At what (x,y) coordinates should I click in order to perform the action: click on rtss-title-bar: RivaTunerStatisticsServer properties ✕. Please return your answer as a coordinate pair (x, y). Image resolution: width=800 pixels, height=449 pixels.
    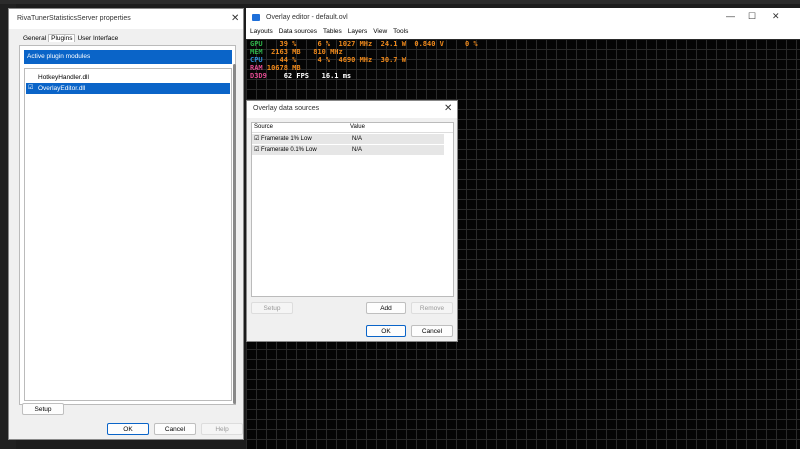
    Looking at the image, I should click on (126, 19).